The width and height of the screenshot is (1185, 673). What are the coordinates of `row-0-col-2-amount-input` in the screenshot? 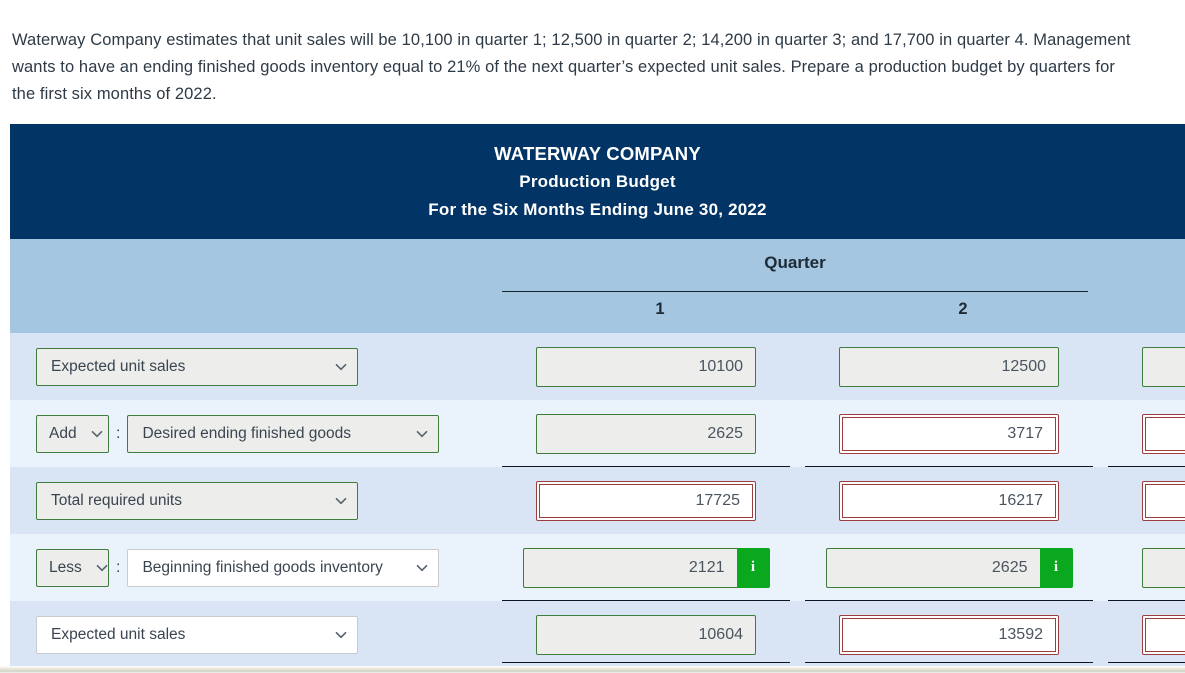 It's located at (949, 366).